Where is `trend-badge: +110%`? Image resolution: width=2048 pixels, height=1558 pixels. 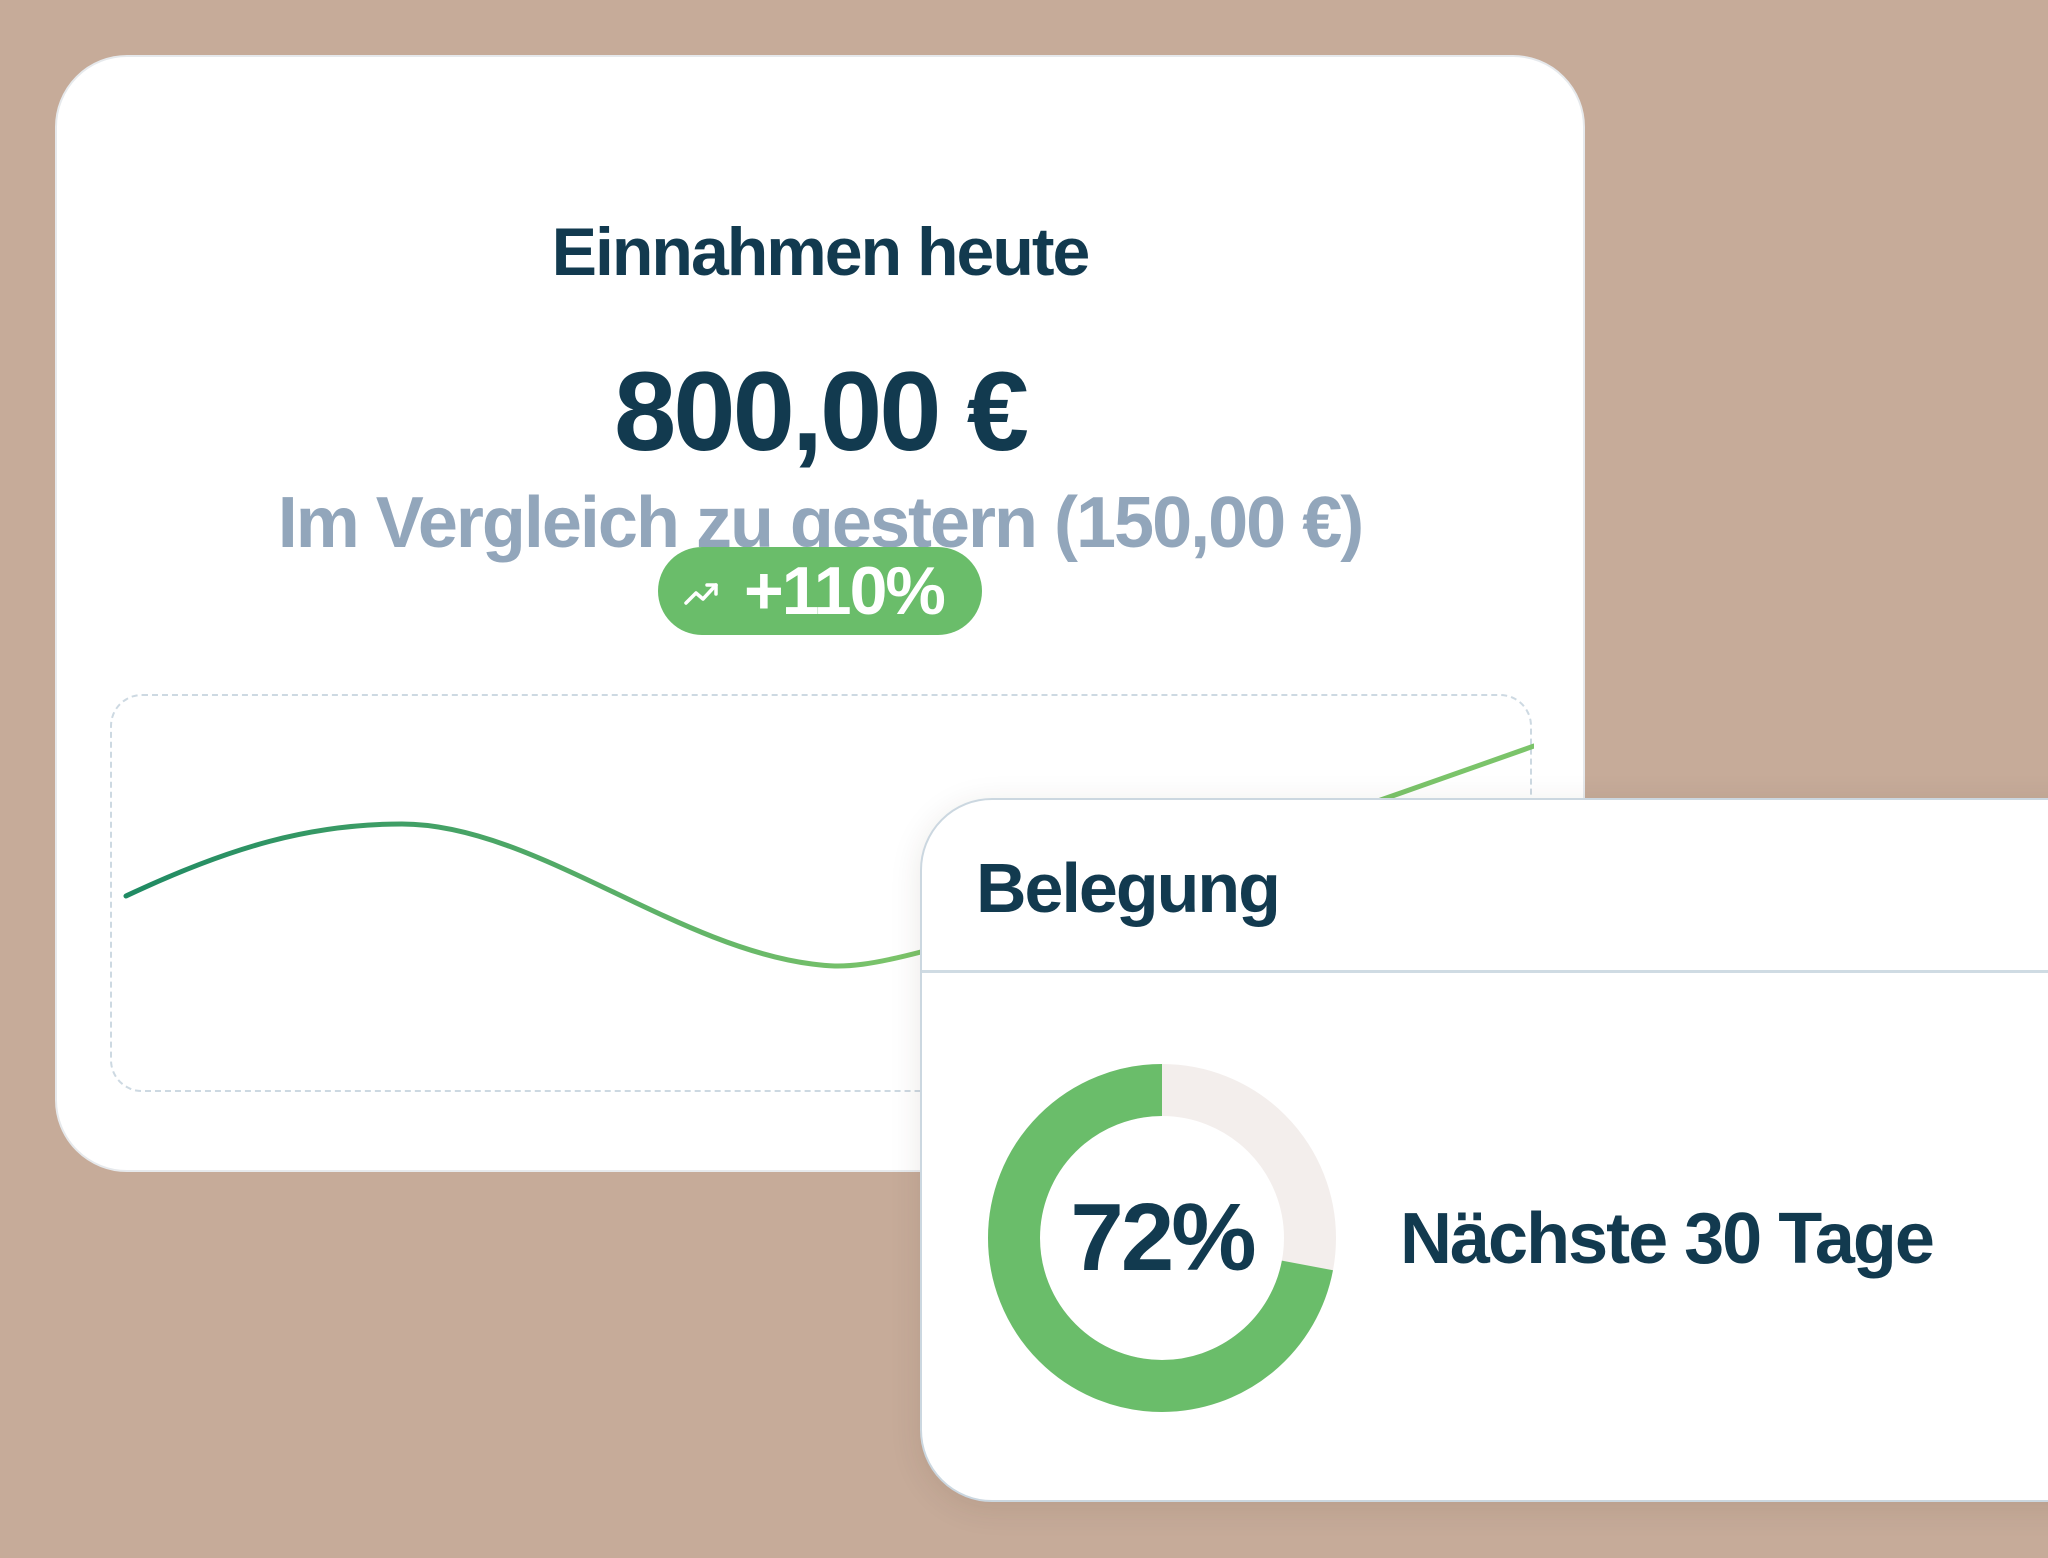 trend-badge: +110% is located at coordinates (820, 591).